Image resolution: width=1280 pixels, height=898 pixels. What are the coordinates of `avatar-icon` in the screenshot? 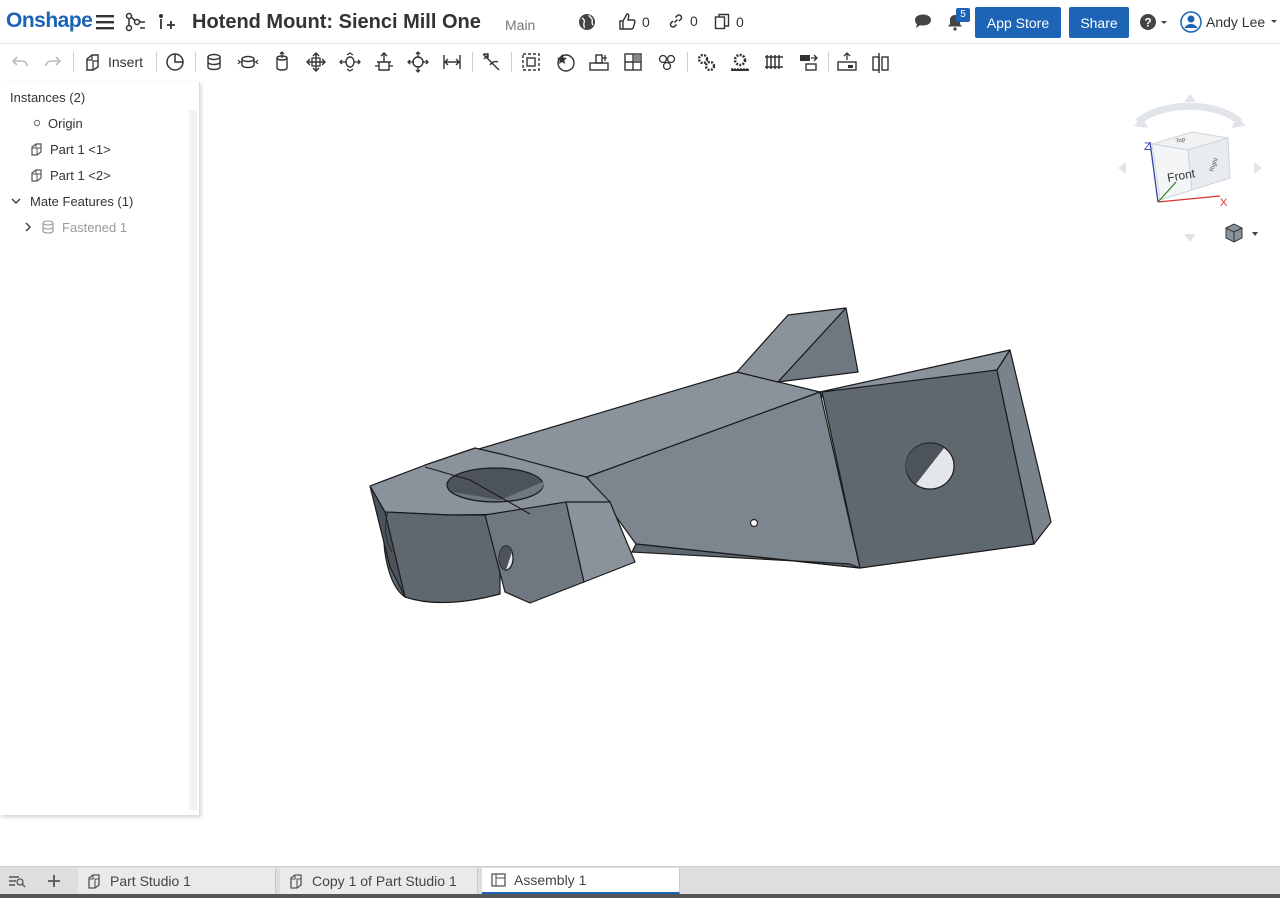 It's located at (1191, 22).